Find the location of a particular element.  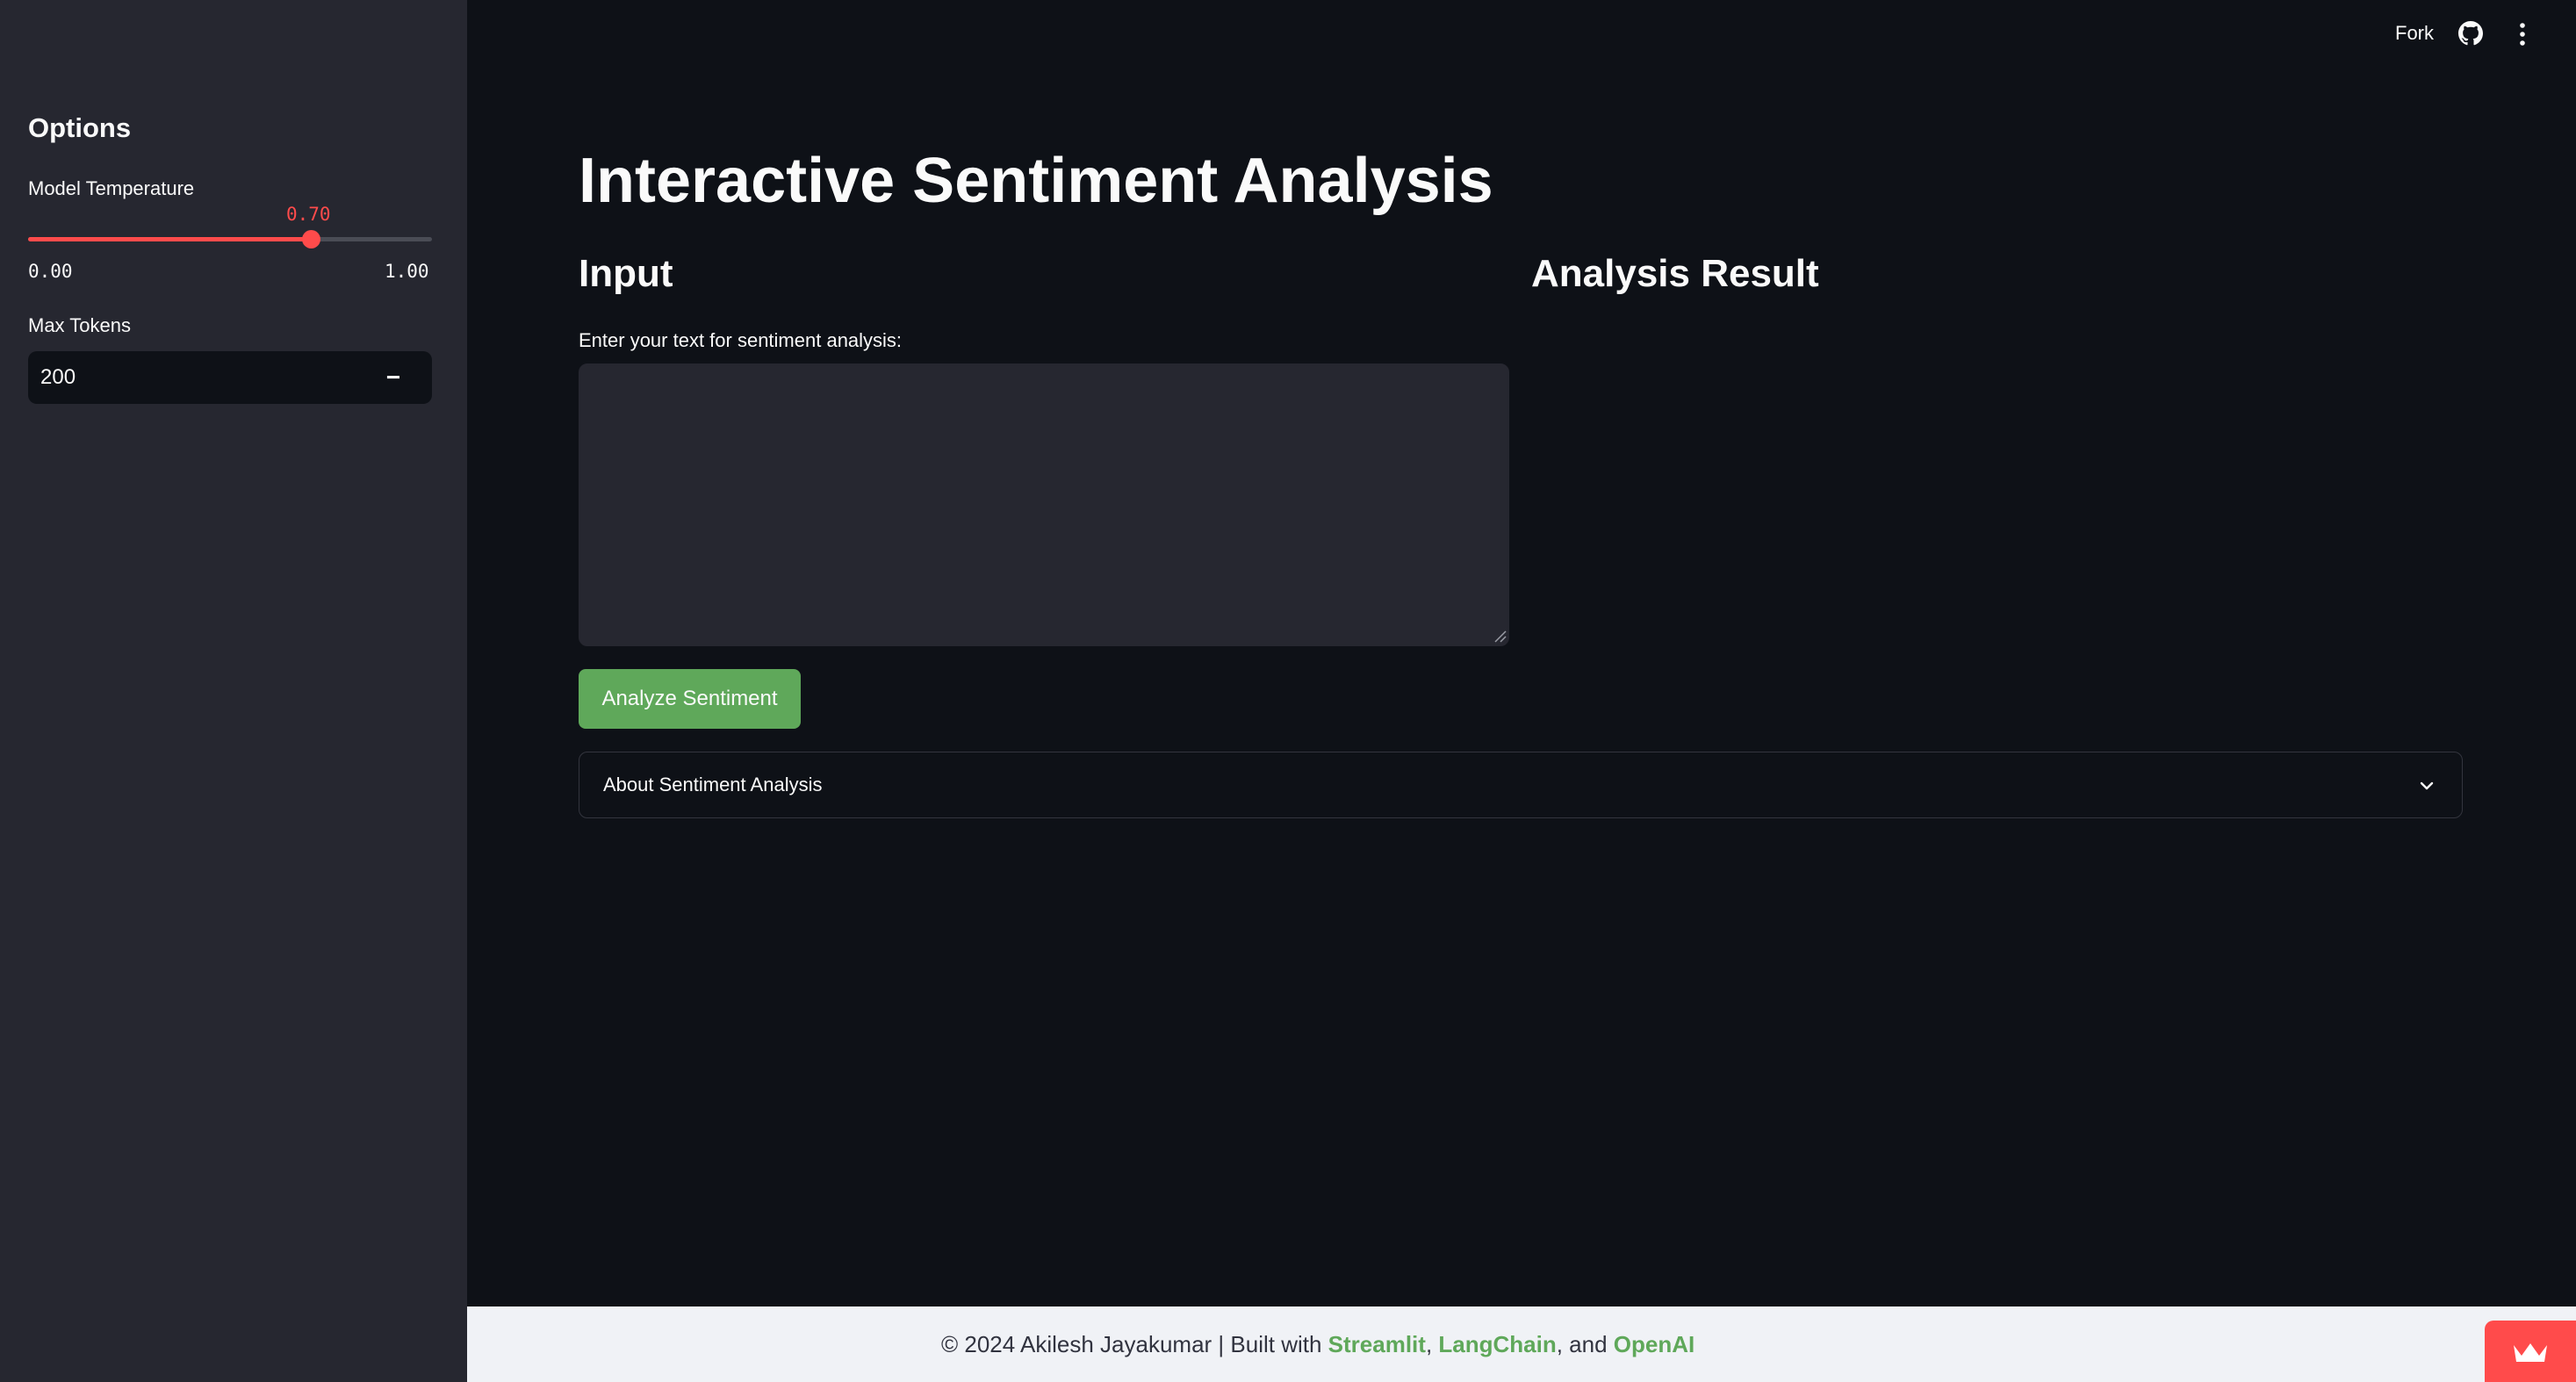

footer-prefix: © 2024 Akilesh Jayakumar | Built with is located at coordinates (1134, 1344).